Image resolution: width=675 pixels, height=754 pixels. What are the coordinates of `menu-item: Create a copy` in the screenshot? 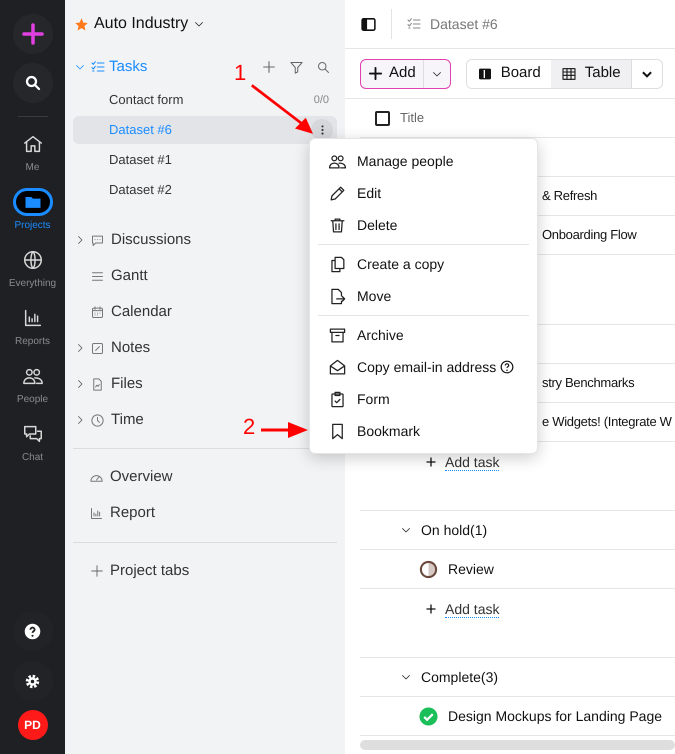 It's located at (423, 264).